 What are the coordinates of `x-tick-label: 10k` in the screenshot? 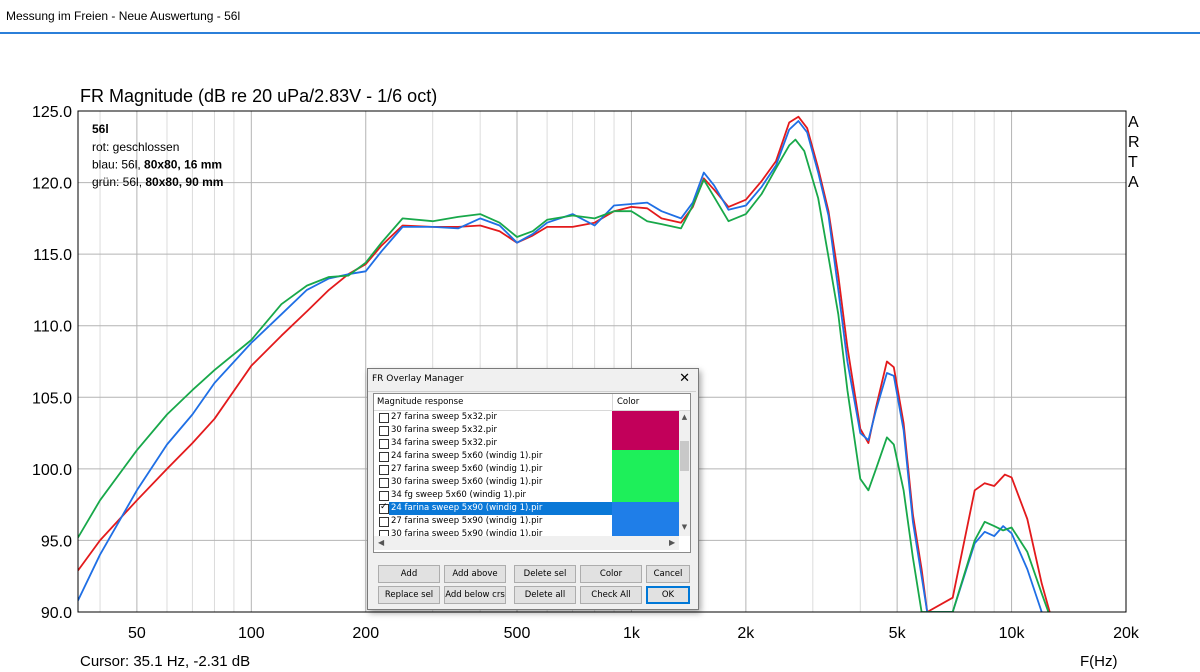 It's located at (1012, 633).